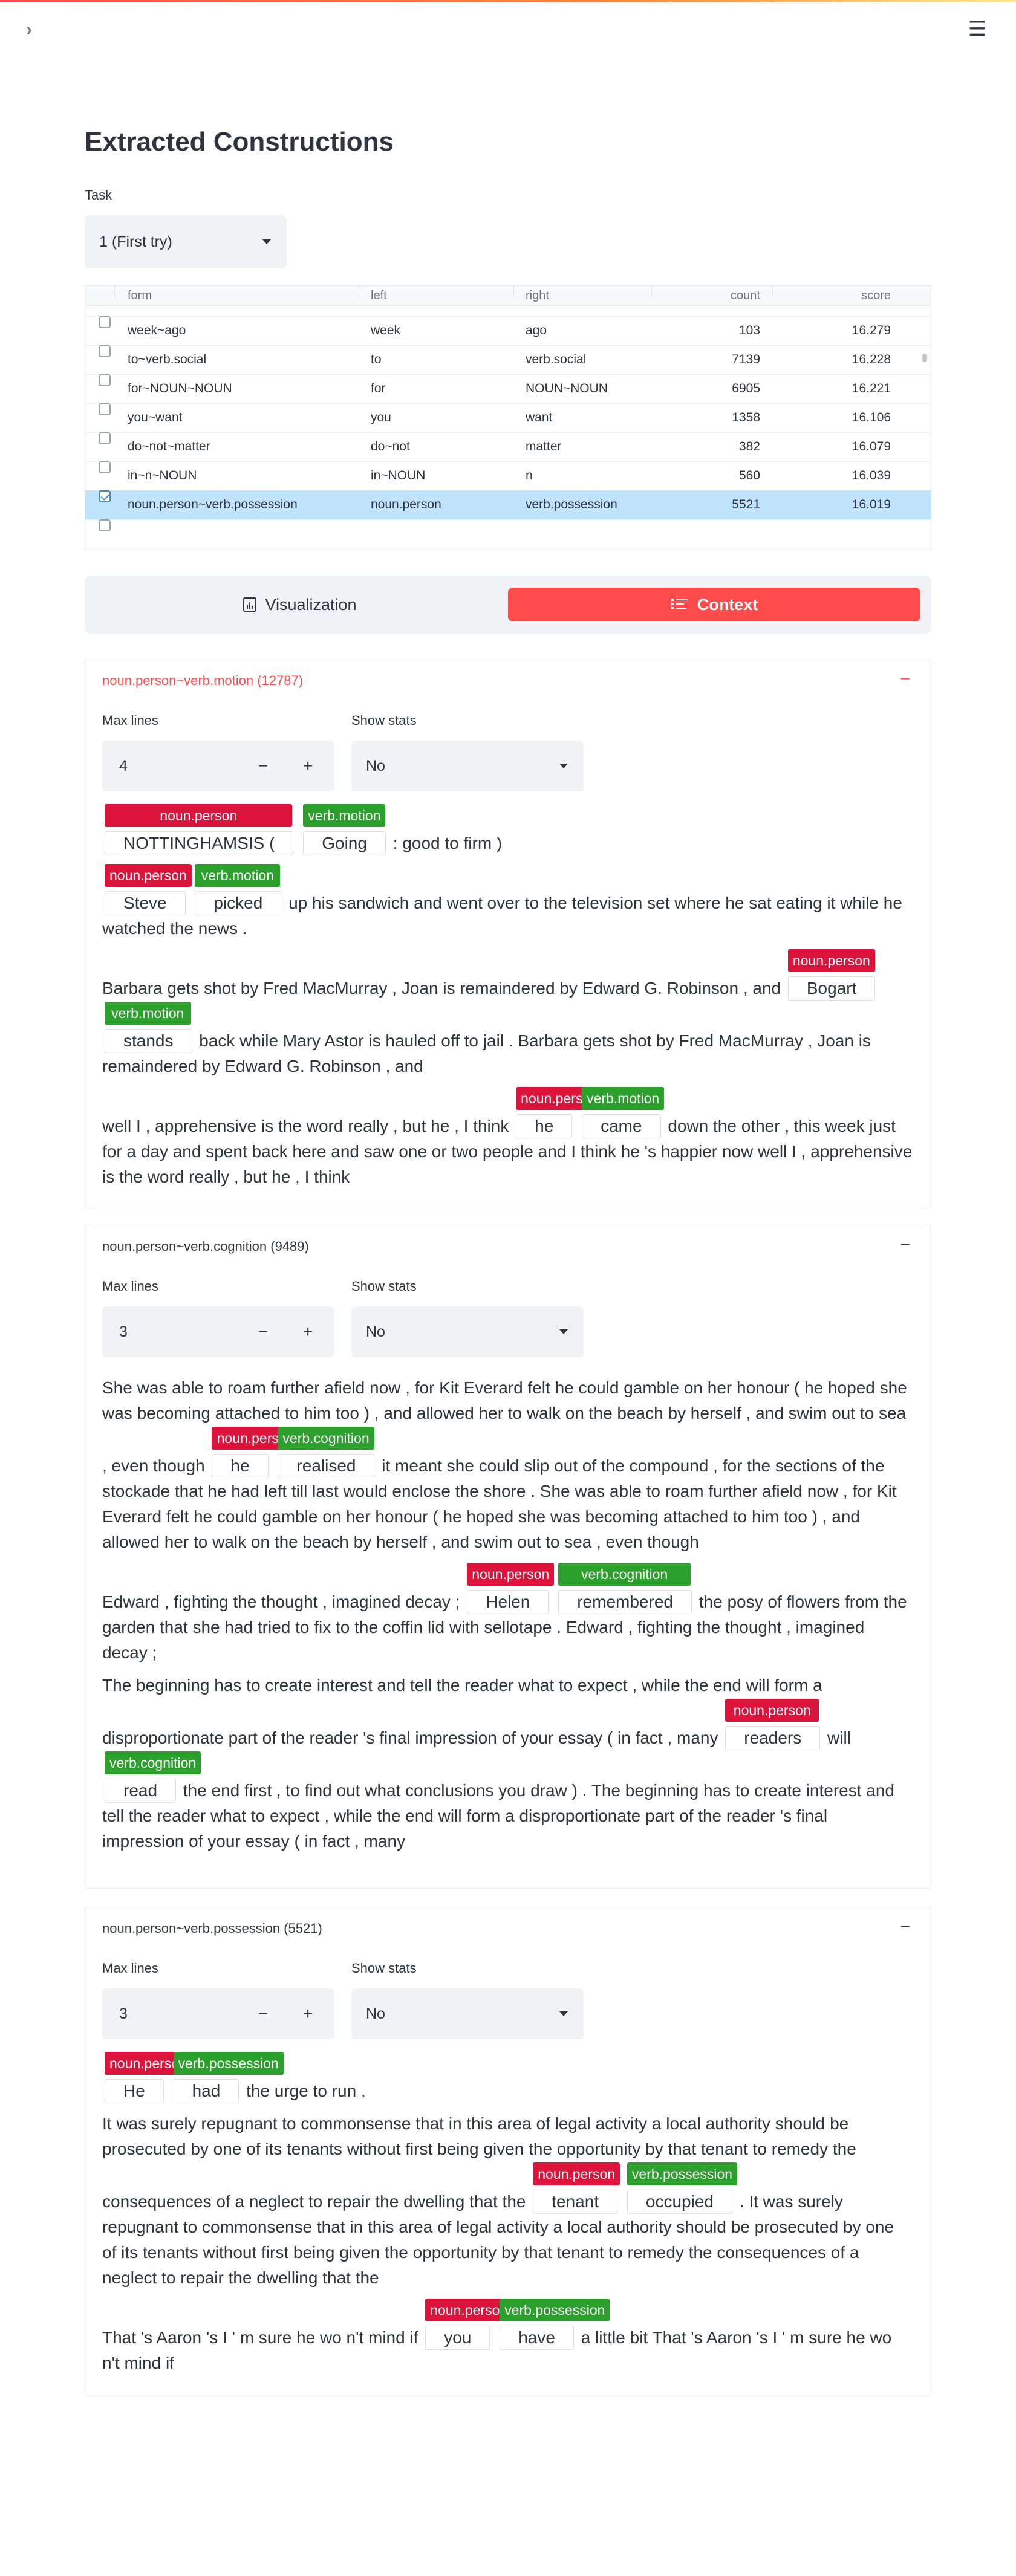 This screenshot has width=1016, height=2576. Describe the element at coordinates (199, 843) in the screenshot. I see `token-text: NOTTINGHAMSIS (` at that location.